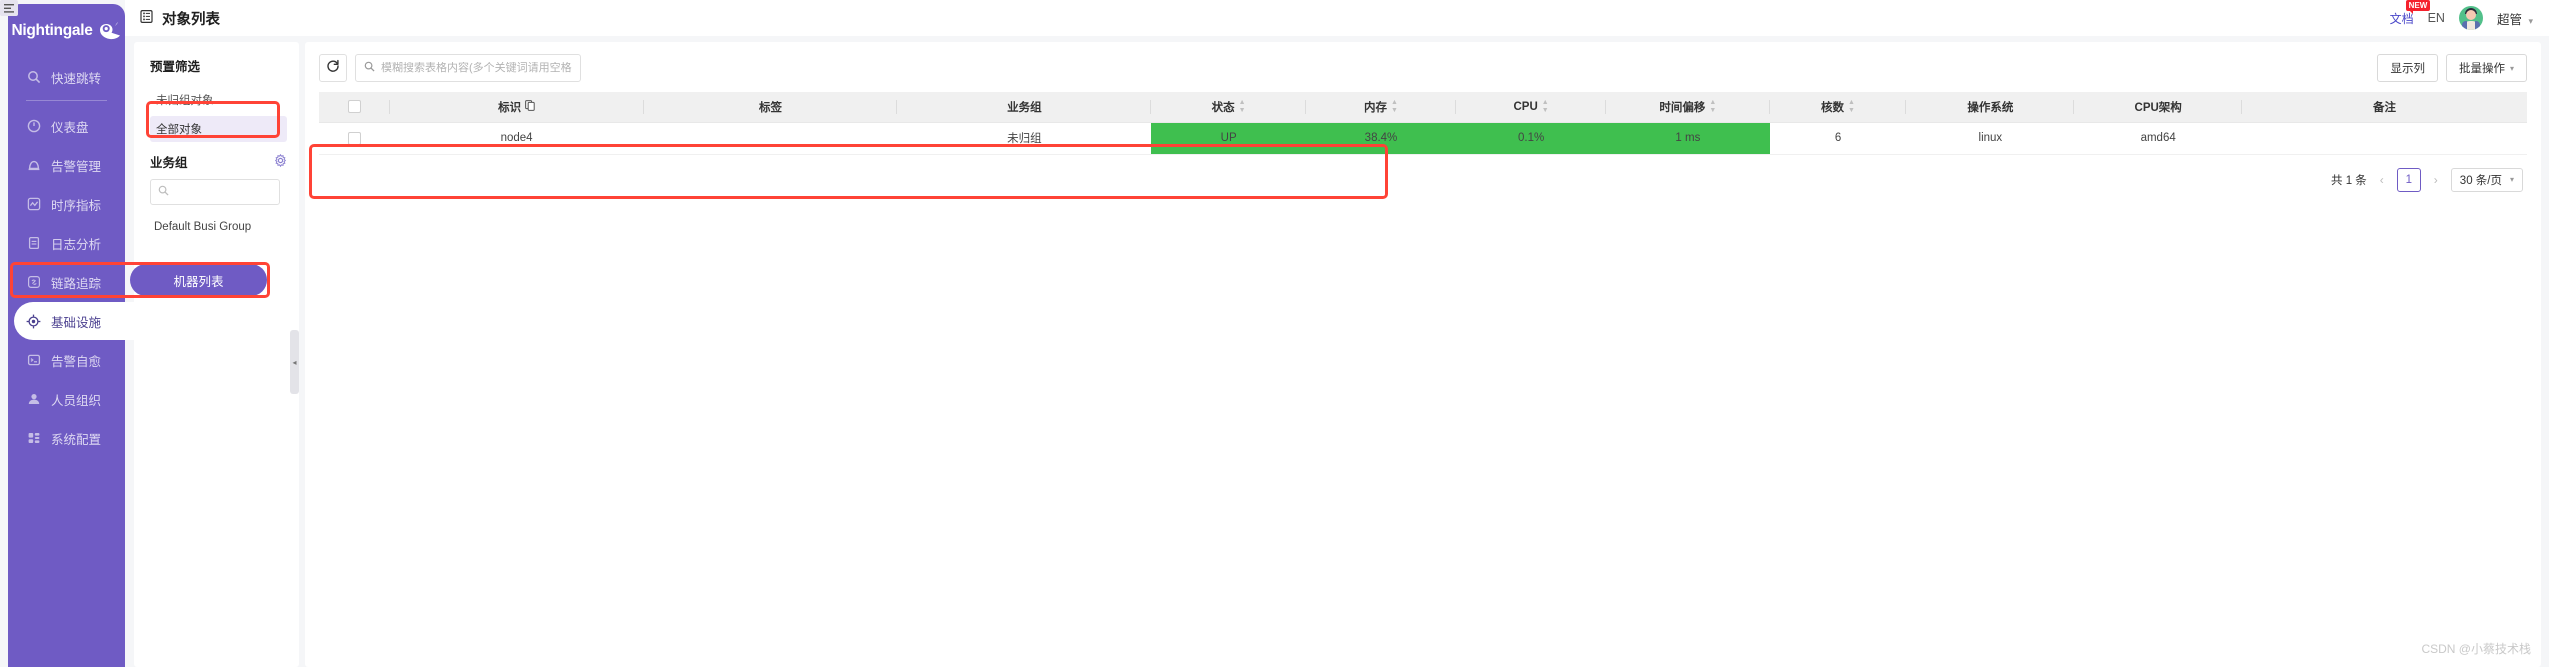  I want to click on table-search-box, so click(468, 68).